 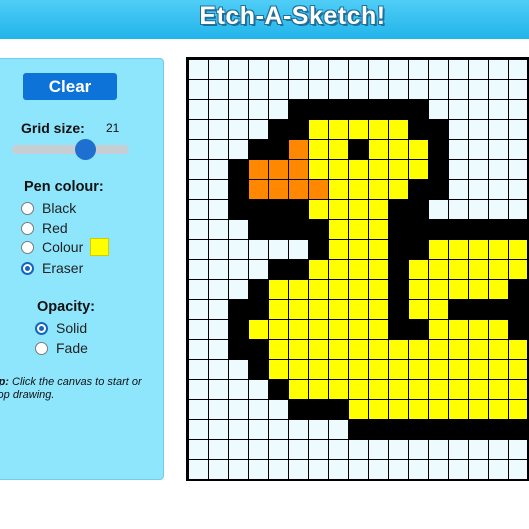 What do you see at coordinates (61, 328) in the screenshot?
I see `opacity-option-solid: Solid` at bounding box center [61, 328].